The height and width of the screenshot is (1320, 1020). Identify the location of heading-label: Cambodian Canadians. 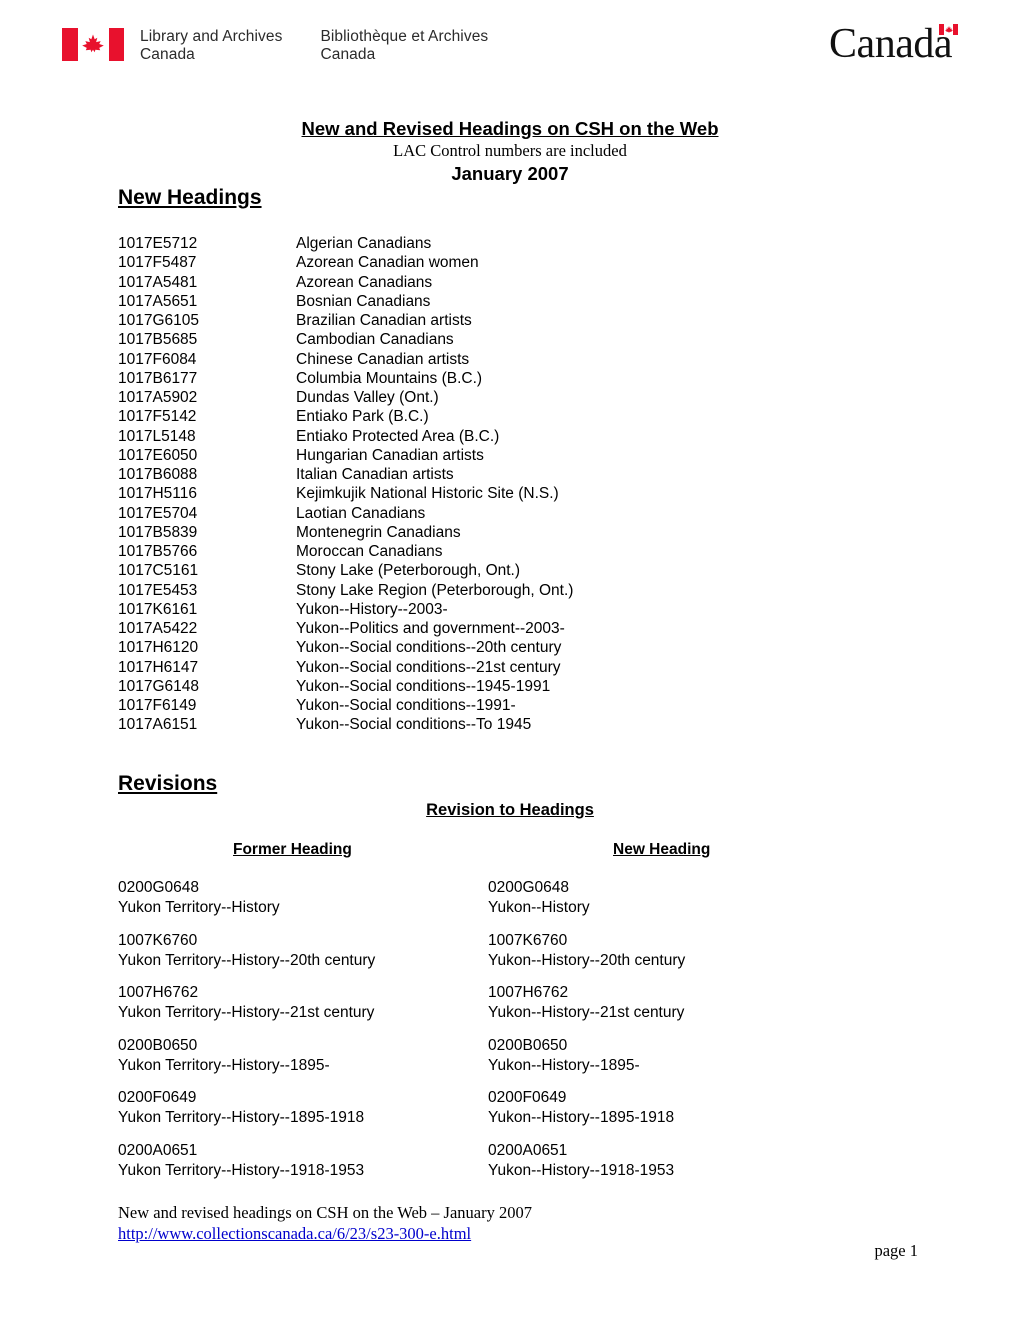
(375, 340).